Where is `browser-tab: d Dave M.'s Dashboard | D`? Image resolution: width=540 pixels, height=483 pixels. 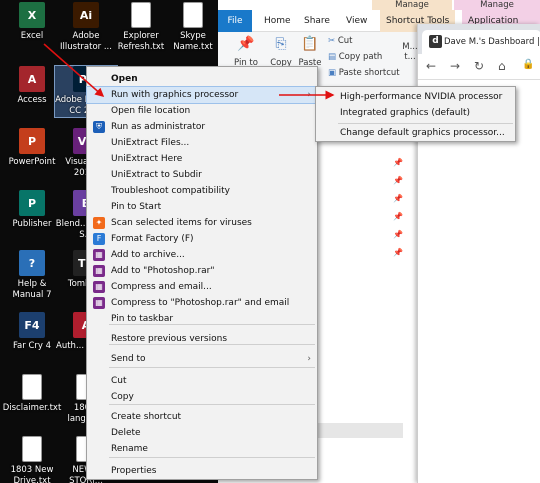
browser-tab: d Dave M.'s Dashboard | D is located at coordinates (481, 42).